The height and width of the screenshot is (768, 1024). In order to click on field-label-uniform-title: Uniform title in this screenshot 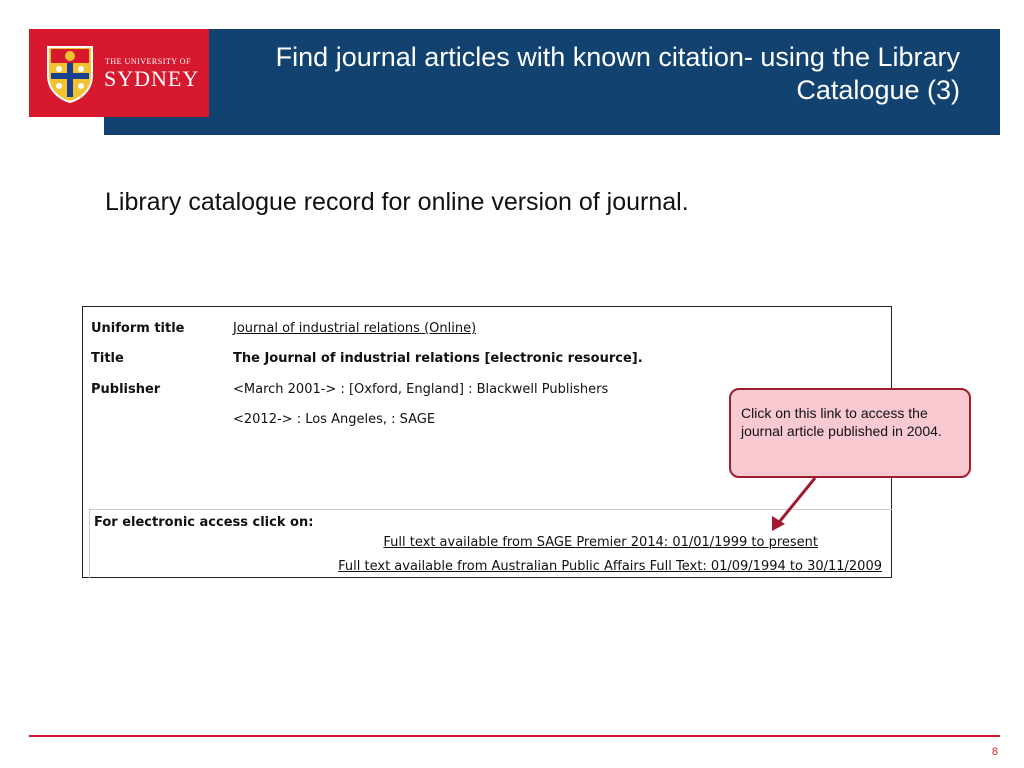, I will do `click(138, 328)`.